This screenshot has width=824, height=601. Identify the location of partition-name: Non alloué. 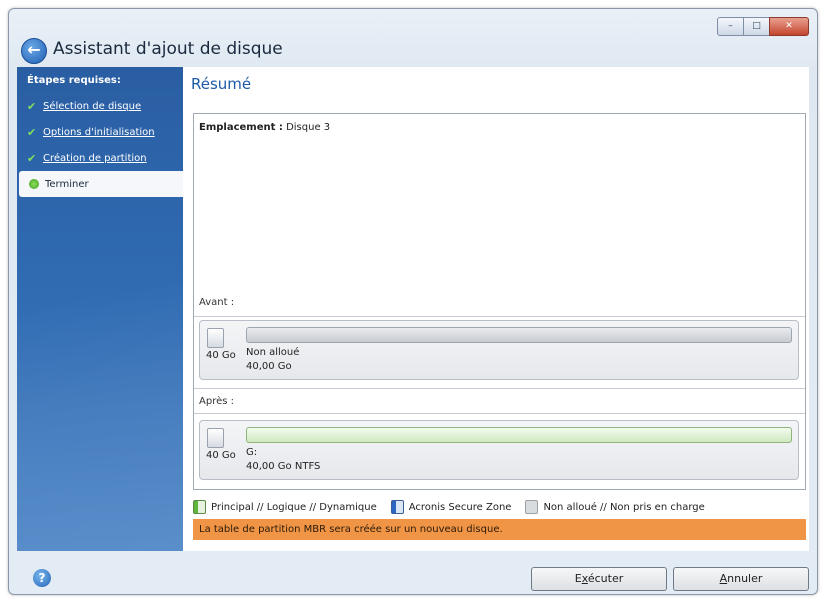
(273, 352).